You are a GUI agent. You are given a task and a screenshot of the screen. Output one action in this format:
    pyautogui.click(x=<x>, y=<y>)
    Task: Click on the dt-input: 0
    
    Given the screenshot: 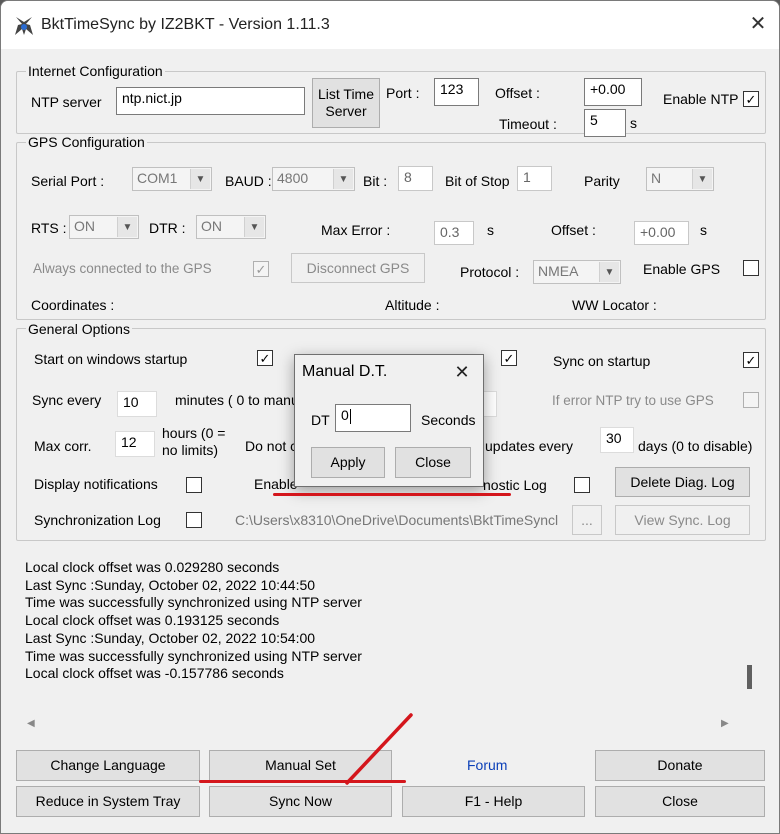 What is the action you would take?
    pyautogui.click(x=373, y=418)
    